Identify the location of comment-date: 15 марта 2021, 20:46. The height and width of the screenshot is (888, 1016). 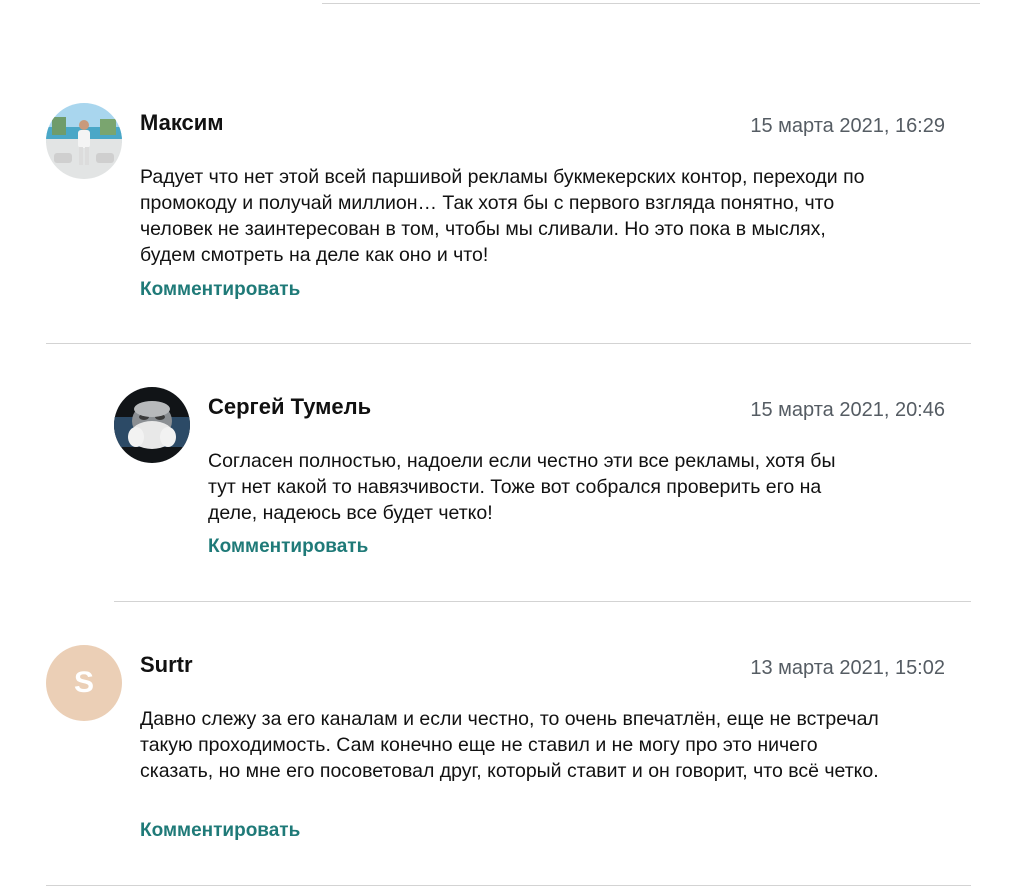
(847, 410).